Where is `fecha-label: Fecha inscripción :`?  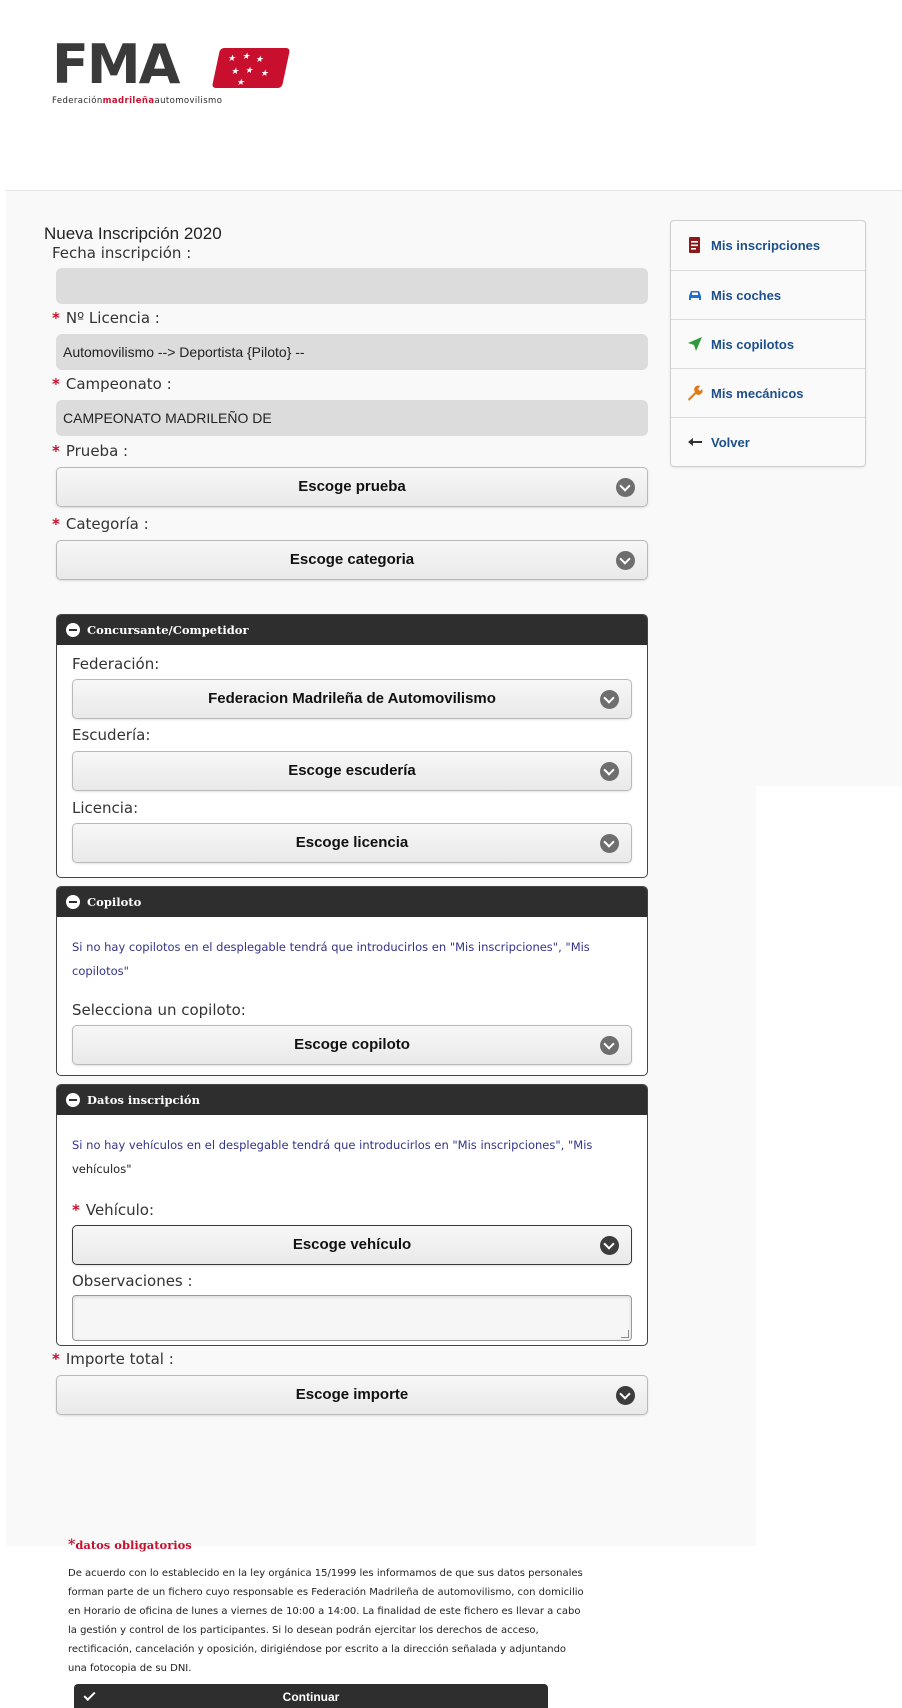
fecha-label: Fecha inscripción : is located at coordinates (122, 253).